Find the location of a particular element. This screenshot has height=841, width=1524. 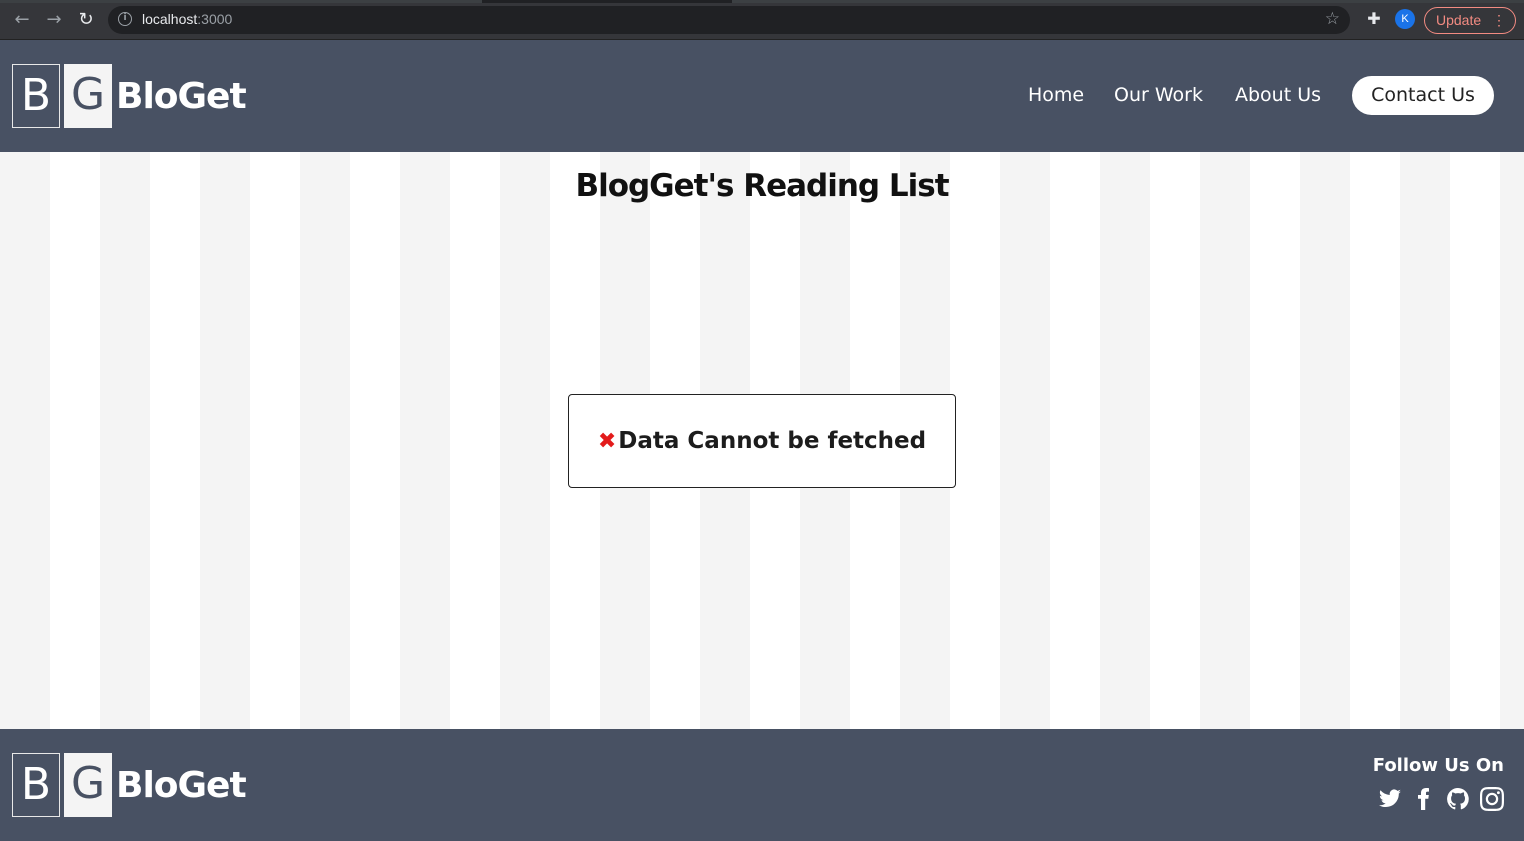

update-button: Update ⋮ is located at coordinates (1470, 20).